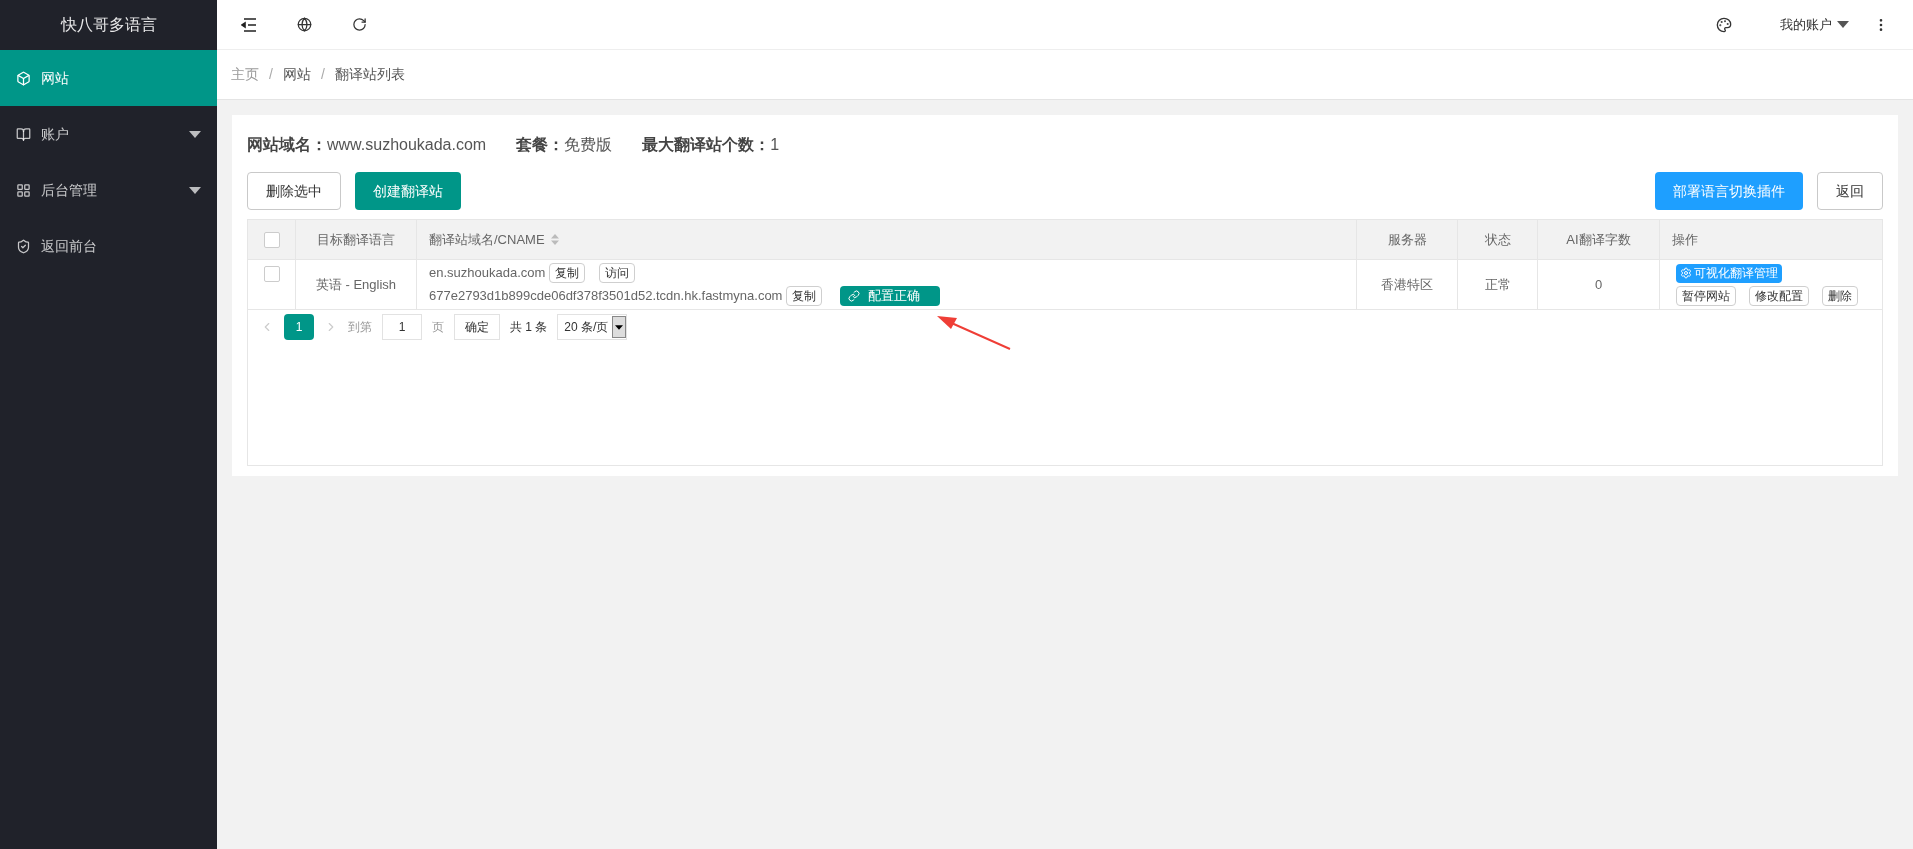 This screenshot has height=849, width=1913. Describe the element at coordinates (854, 296) in the screenshot. I see `link-icon` at that location.